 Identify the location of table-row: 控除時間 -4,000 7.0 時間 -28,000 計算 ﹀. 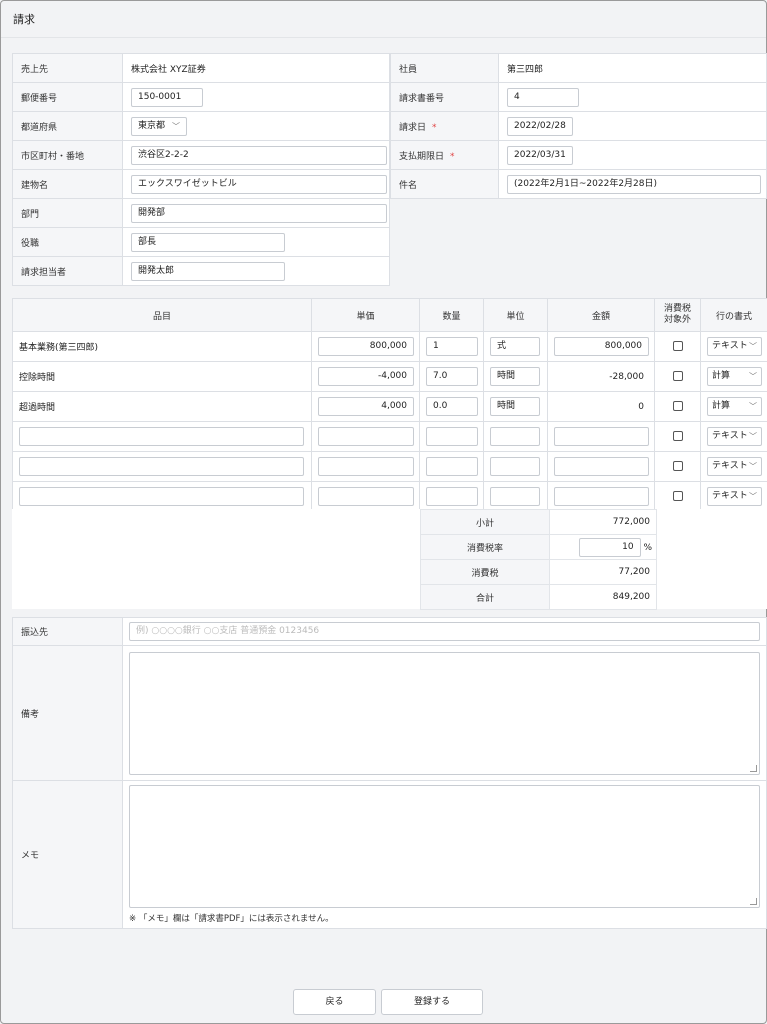
(389, 376).